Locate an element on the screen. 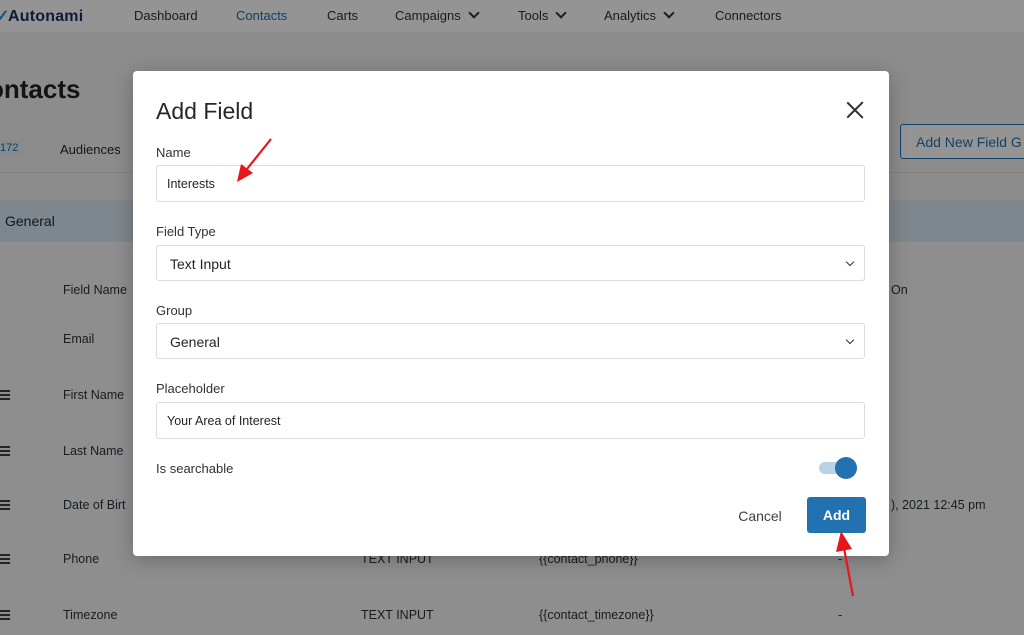  name-label: Name is located at coordinates (173, 152).